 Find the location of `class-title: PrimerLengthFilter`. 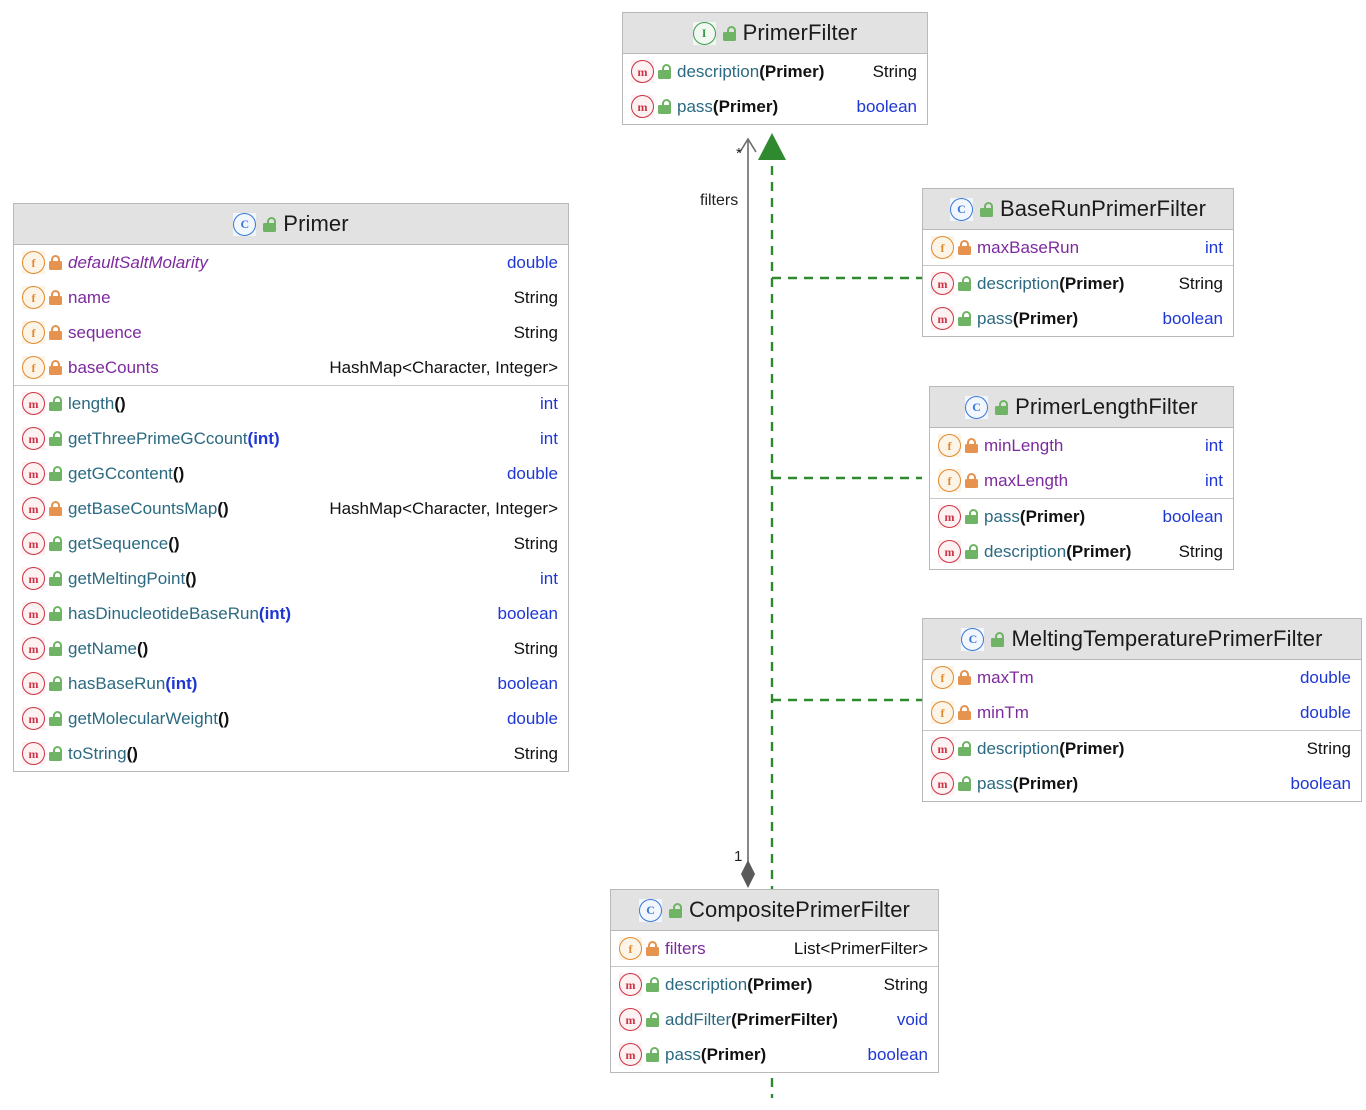

class-title: PrimerLengthFilter is located at coordinates (1106, 406).